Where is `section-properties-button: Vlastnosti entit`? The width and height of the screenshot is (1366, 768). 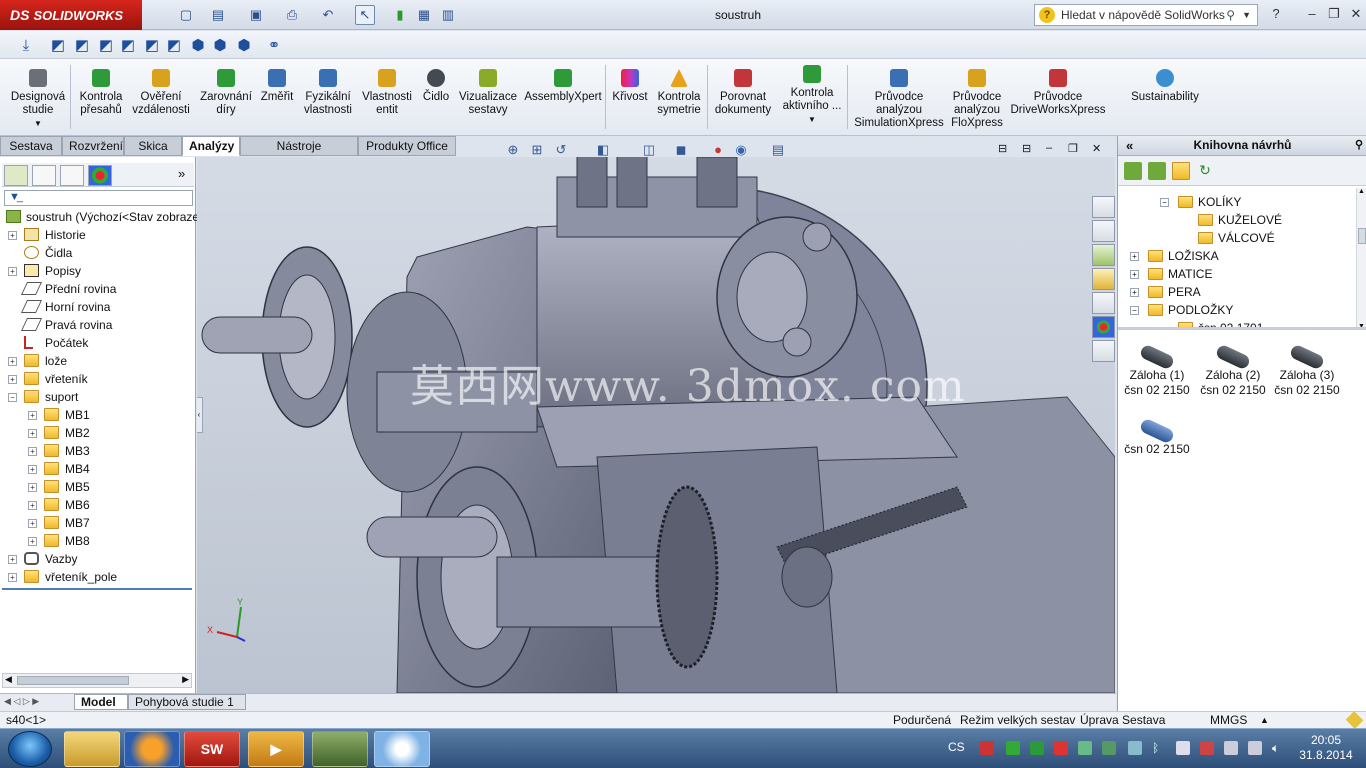
section-properties-button: Vlastnosti entit is located at coordinates (387, 98).